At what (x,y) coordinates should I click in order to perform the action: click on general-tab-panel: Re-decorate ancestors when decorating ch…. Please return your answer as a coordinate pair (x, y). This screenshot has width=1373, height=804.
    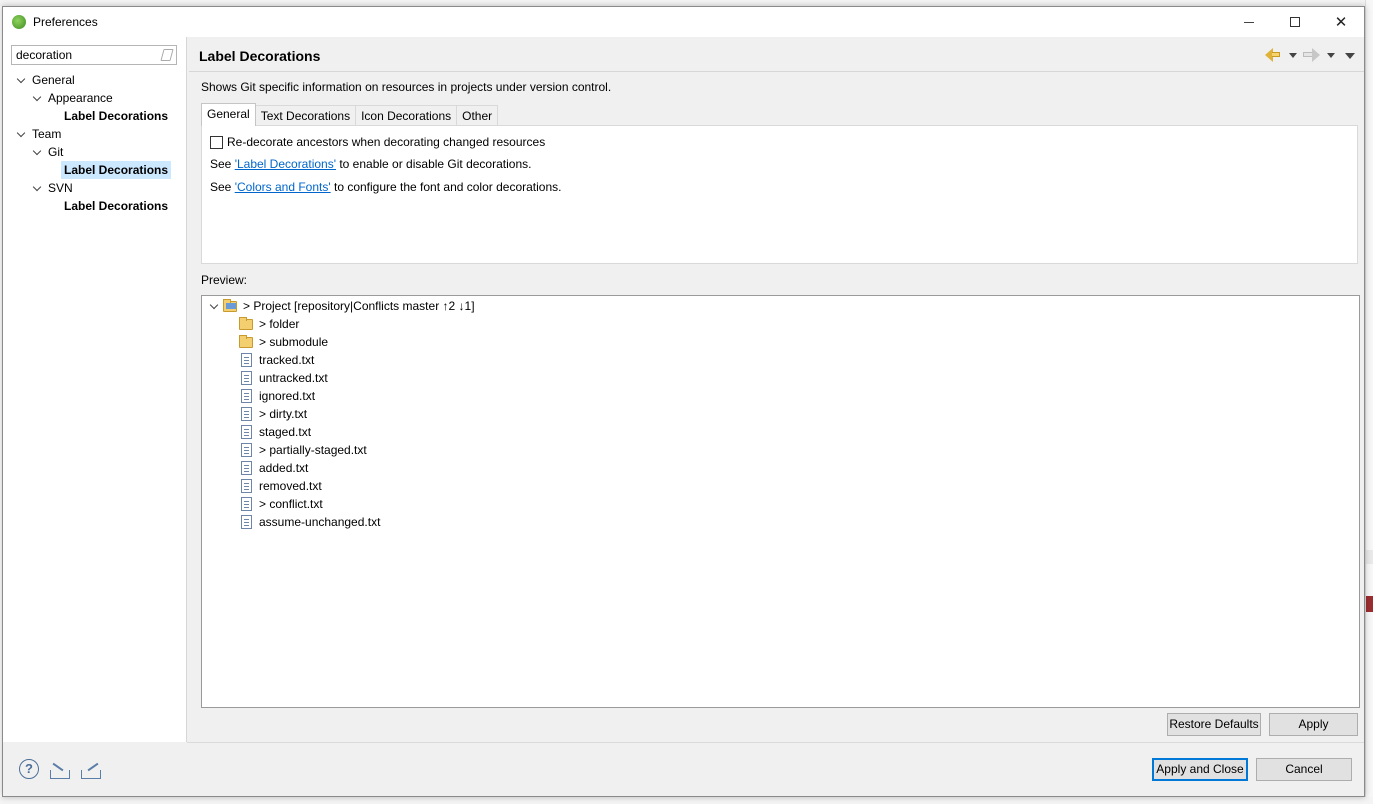
    Looking at the image, I should click on (779, 194).